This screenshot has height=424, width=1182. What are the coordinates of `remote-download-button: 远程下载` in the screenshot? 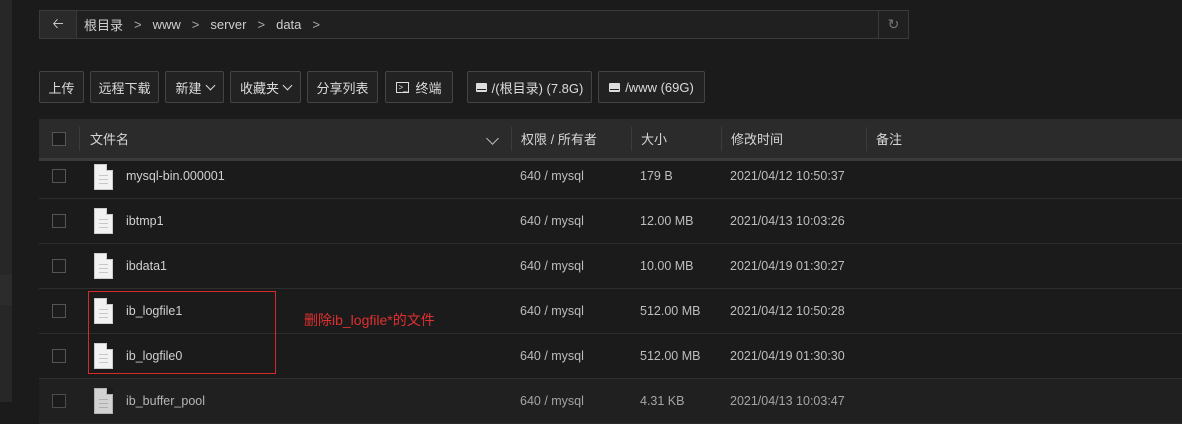 It's located at (124, 87).